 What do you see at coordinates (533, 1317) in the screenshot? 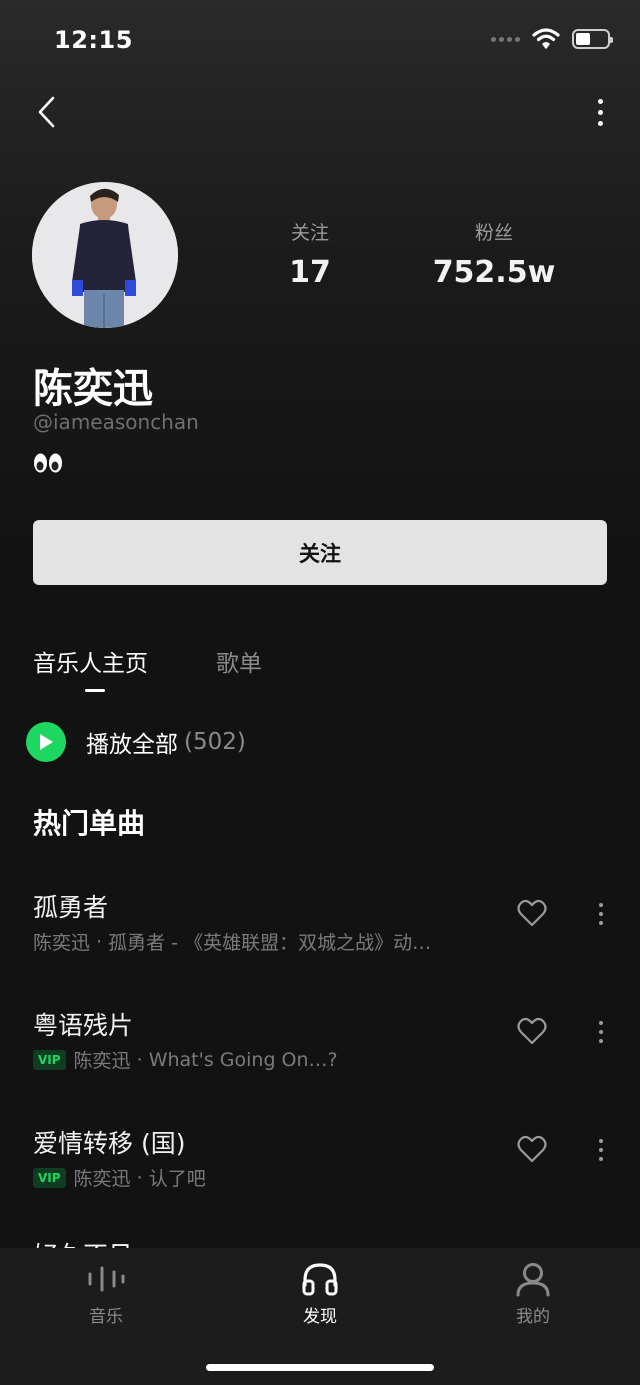
I see `tab-mine-label: 我的` at bounding box center [533, 1317].